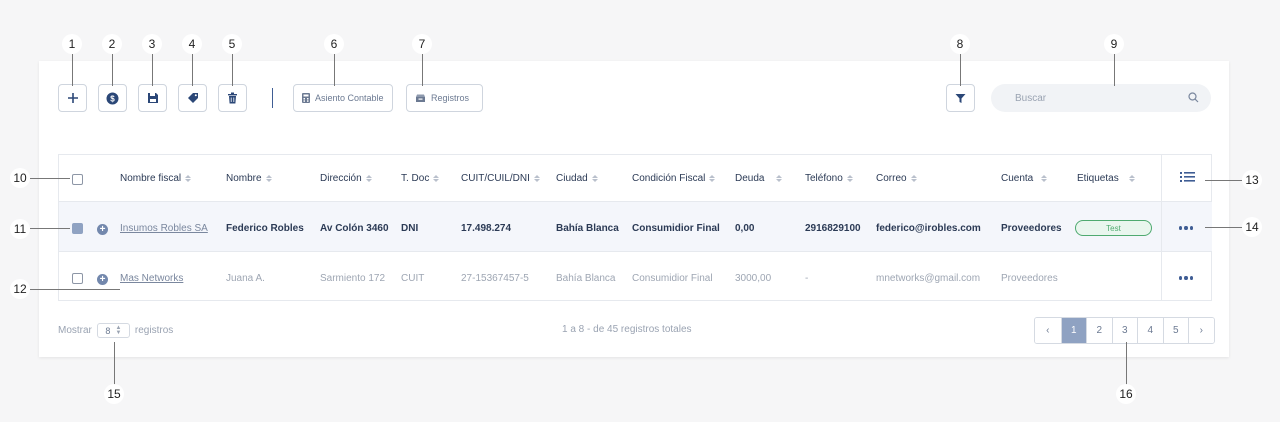 The width and height of the screenshot is (1280, 422). What do you see at coordinates (151, 278) in the screenshot?
I see `nombre-fiscal-link: Mas Networks` at bounding box center [151, 278].